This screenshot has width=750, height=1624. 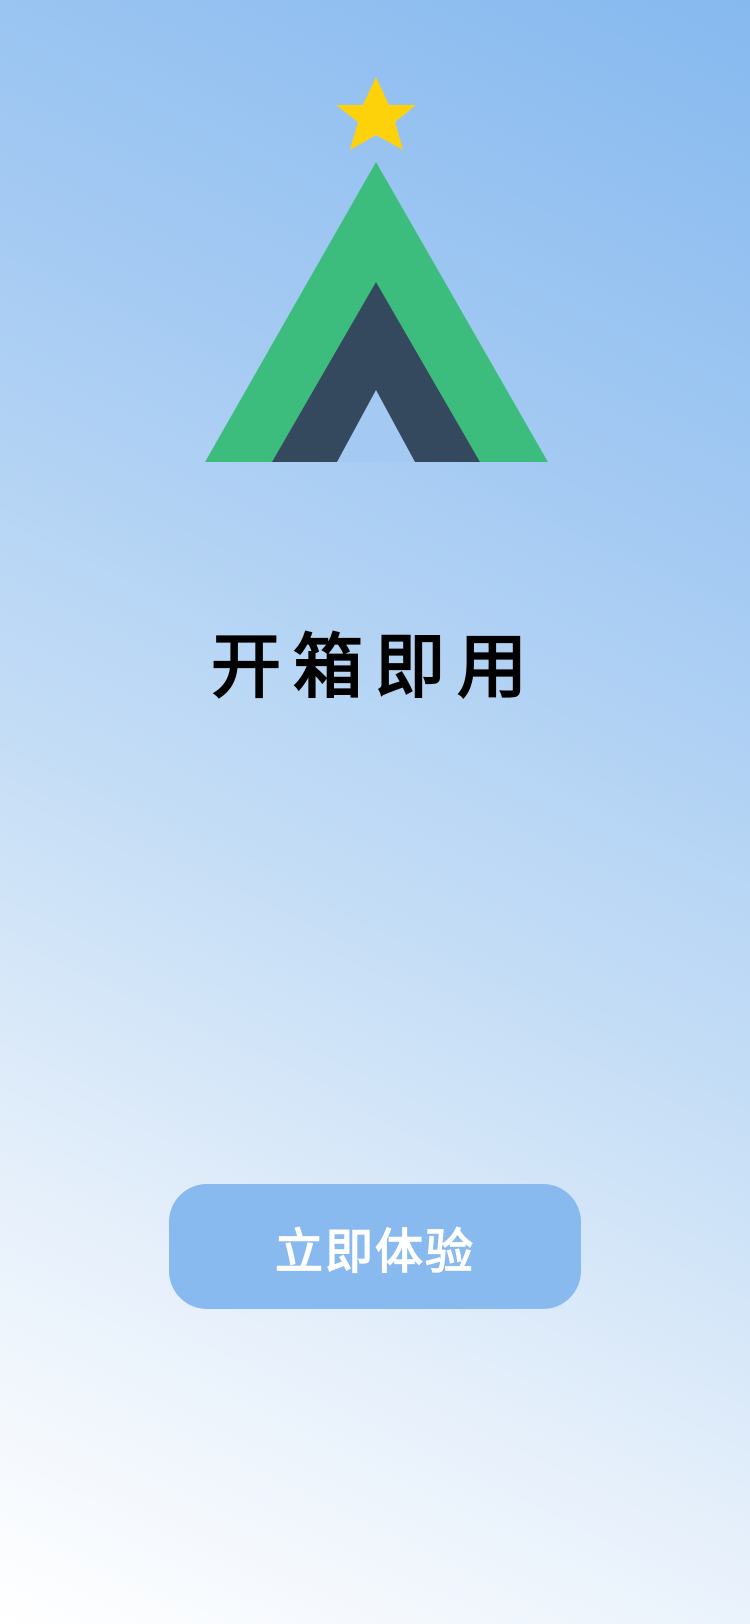 I want to click on try-now-button: 立即体验, so click(x=375, y=1246).